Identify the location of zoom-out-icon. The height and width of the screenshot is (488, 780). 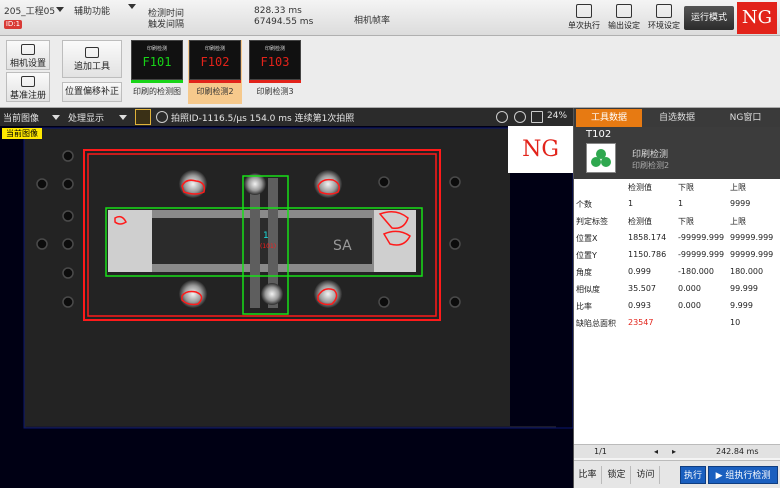
(520, 117).